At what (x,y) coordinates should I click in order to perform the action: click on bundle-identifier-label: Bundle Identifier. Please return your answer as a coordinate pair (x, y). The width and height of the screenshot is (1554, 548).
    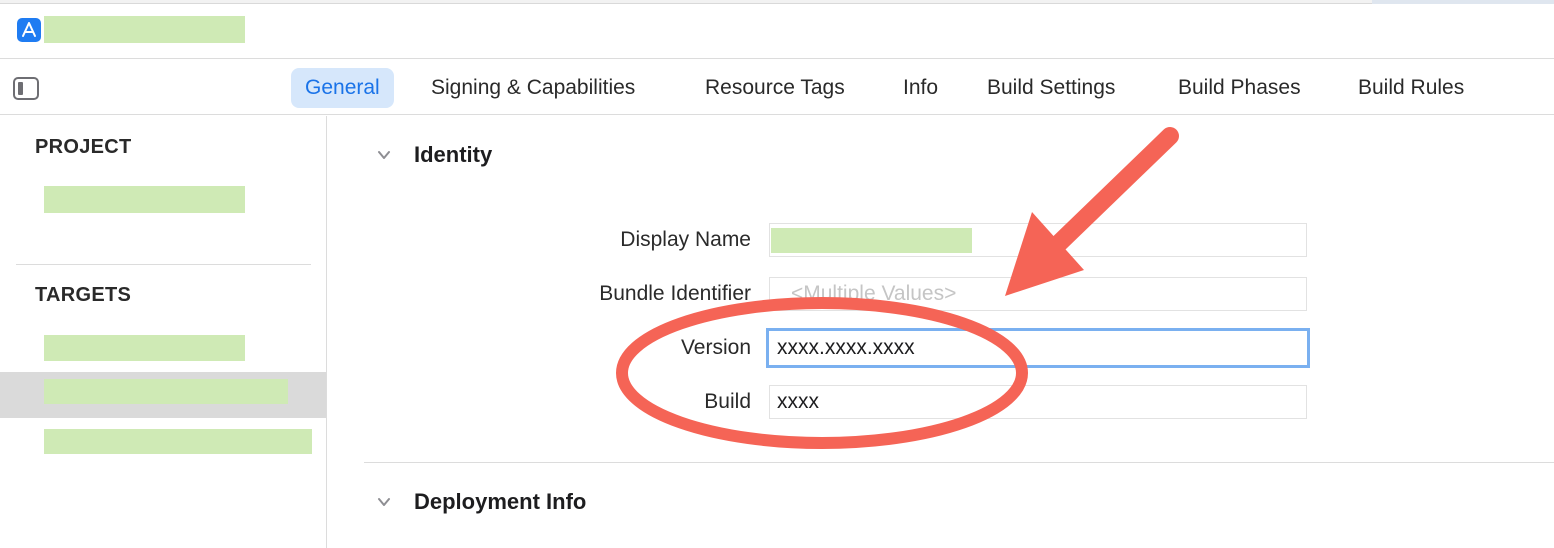
    Looking at the image, I should click on (675, 293).